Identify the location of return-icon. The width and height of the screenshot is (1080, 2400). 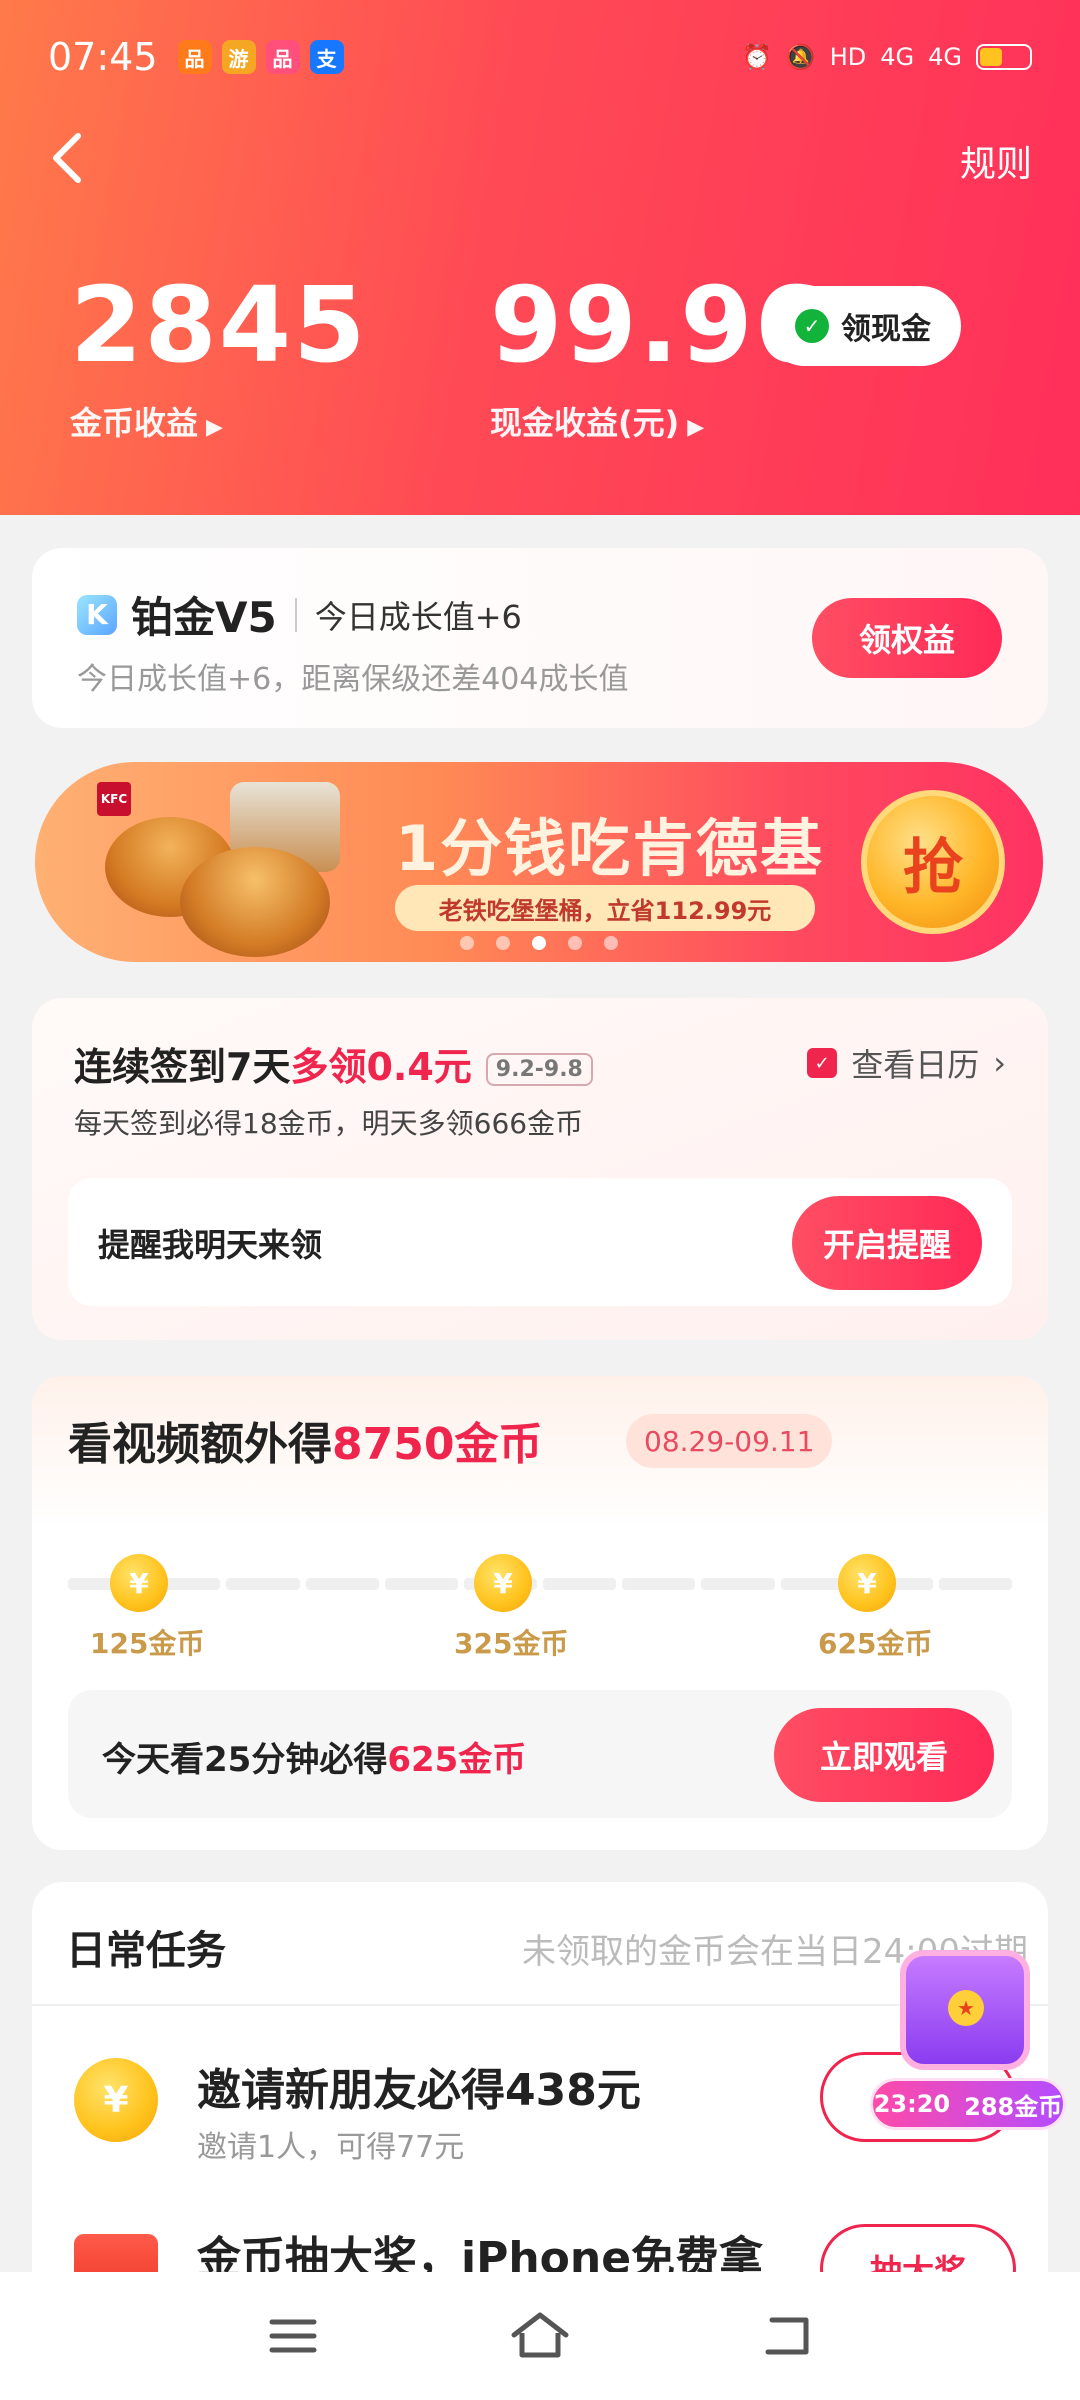
(787, 2336).